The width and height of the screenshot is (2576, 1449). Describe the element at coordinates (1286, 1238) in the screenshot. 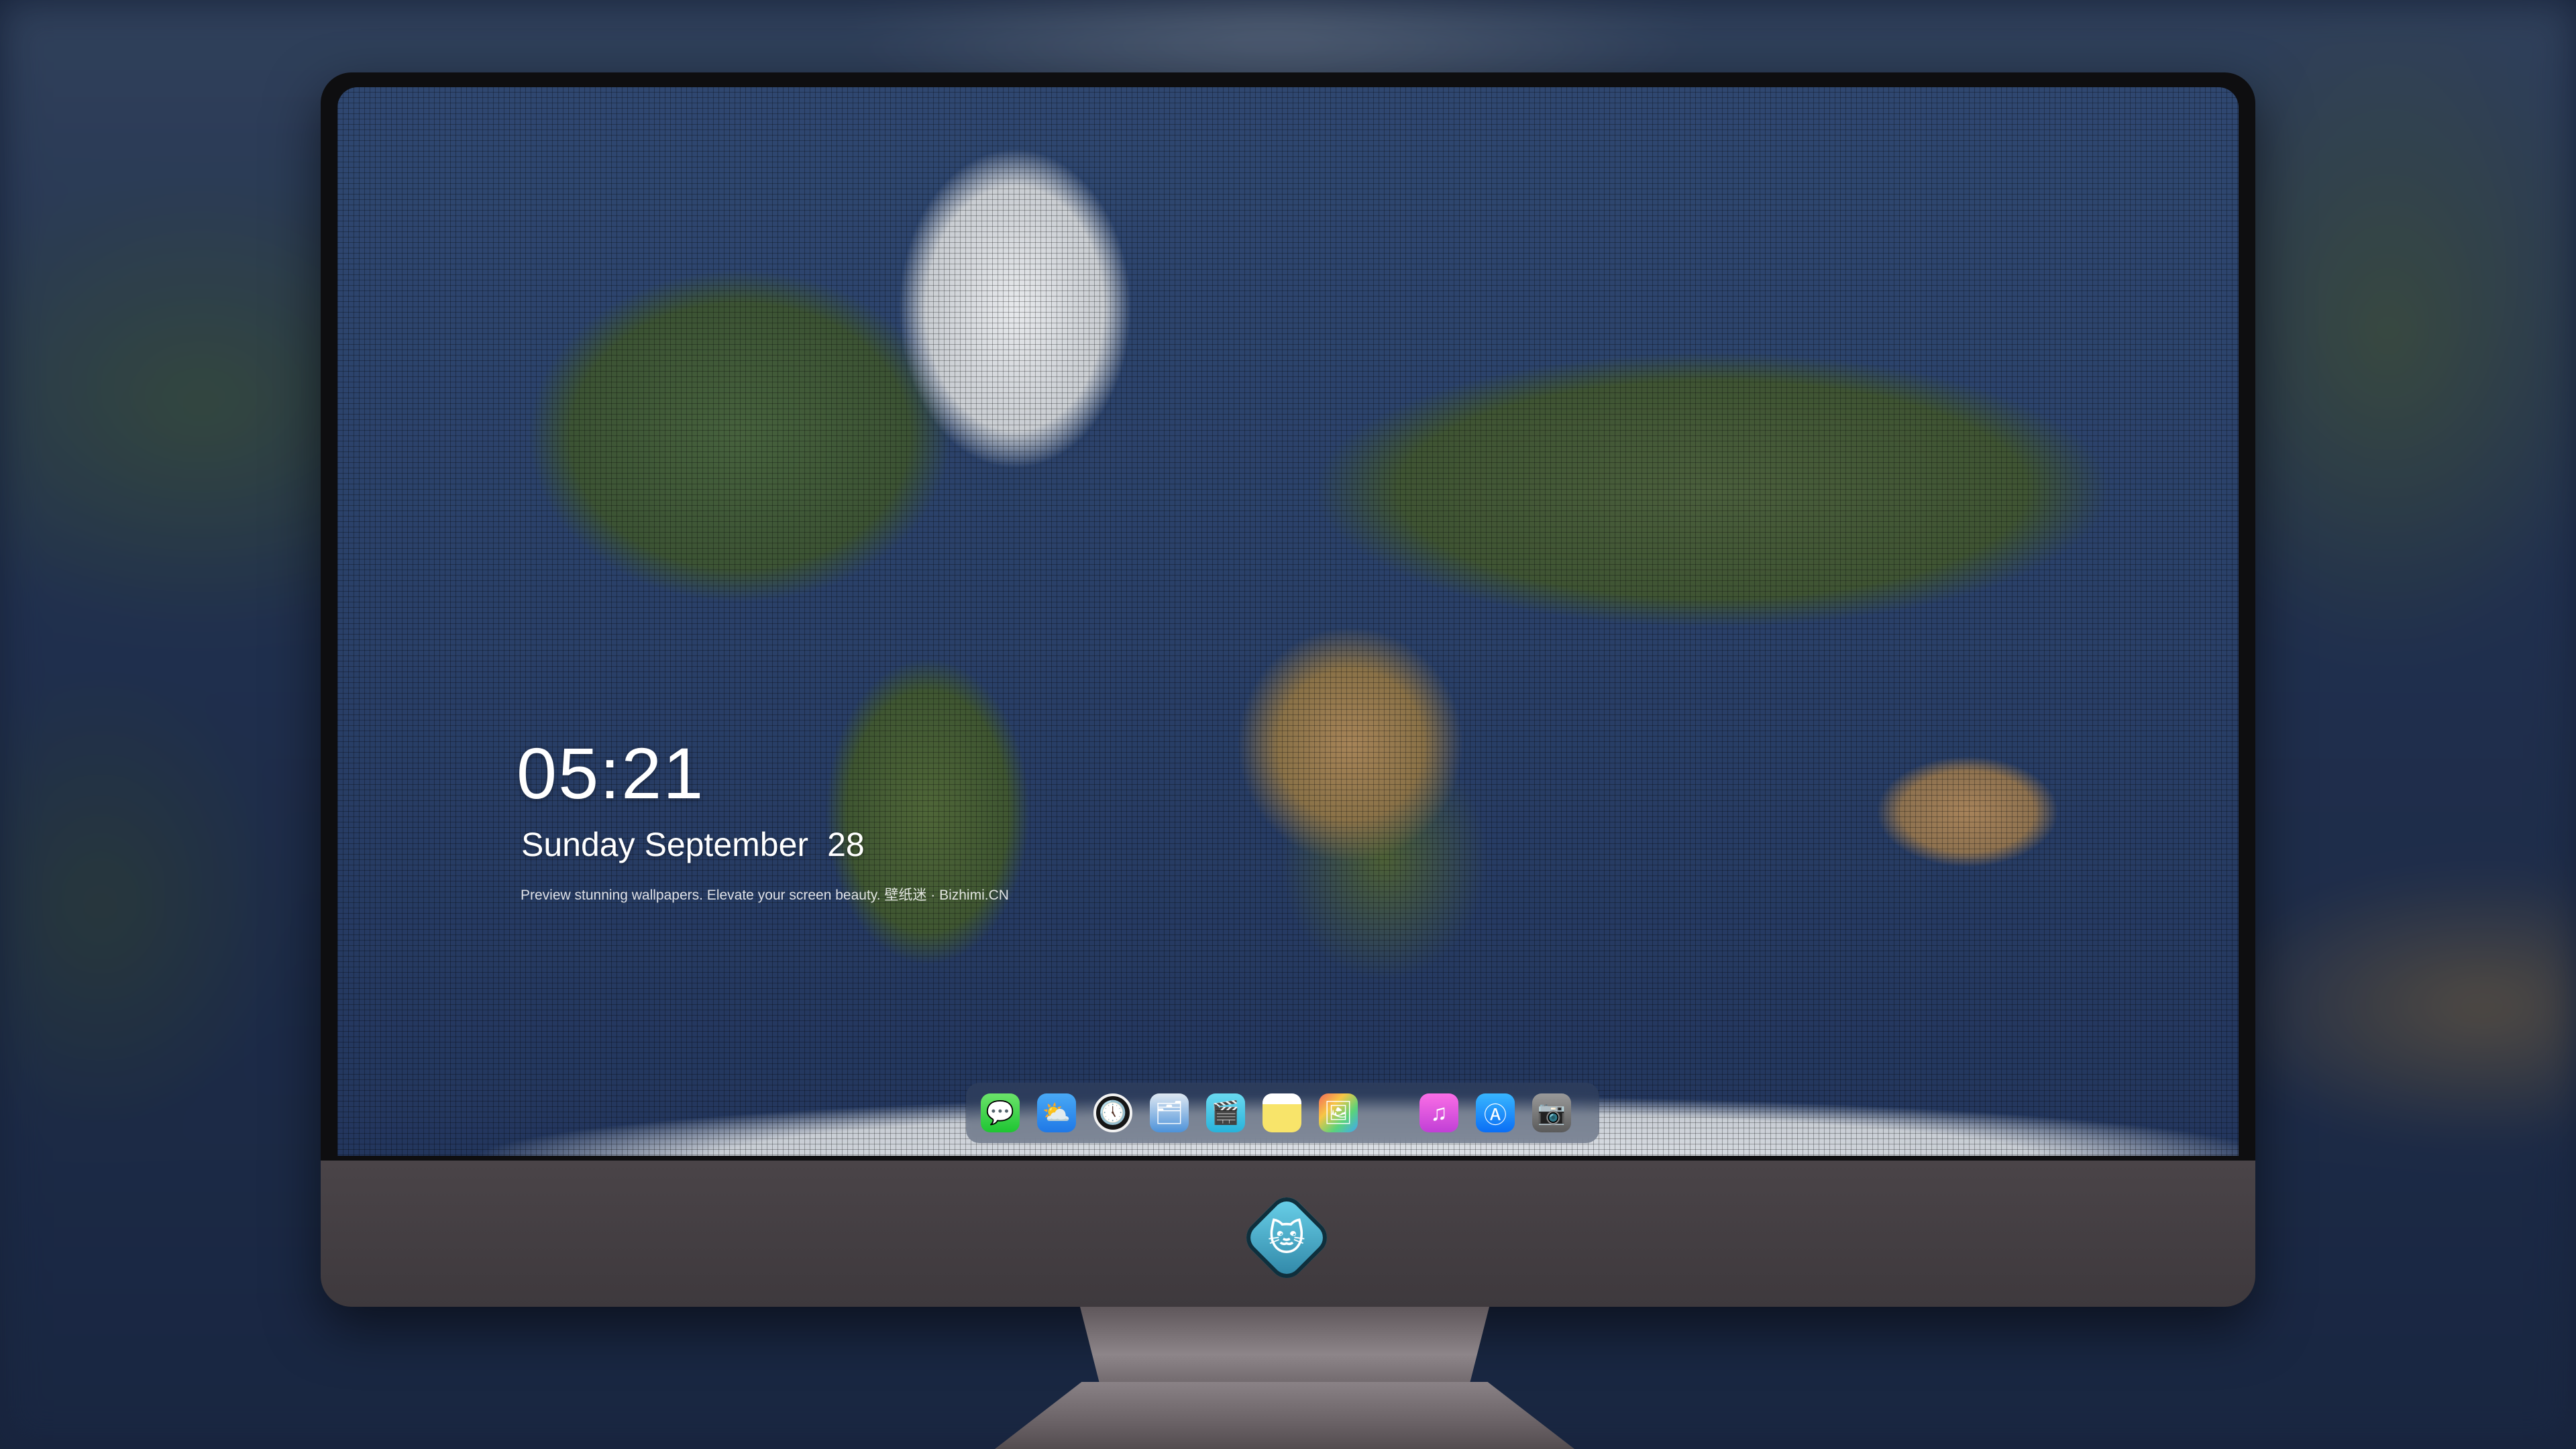

I see `mascot-logo-glyph: 🐱` at that location.